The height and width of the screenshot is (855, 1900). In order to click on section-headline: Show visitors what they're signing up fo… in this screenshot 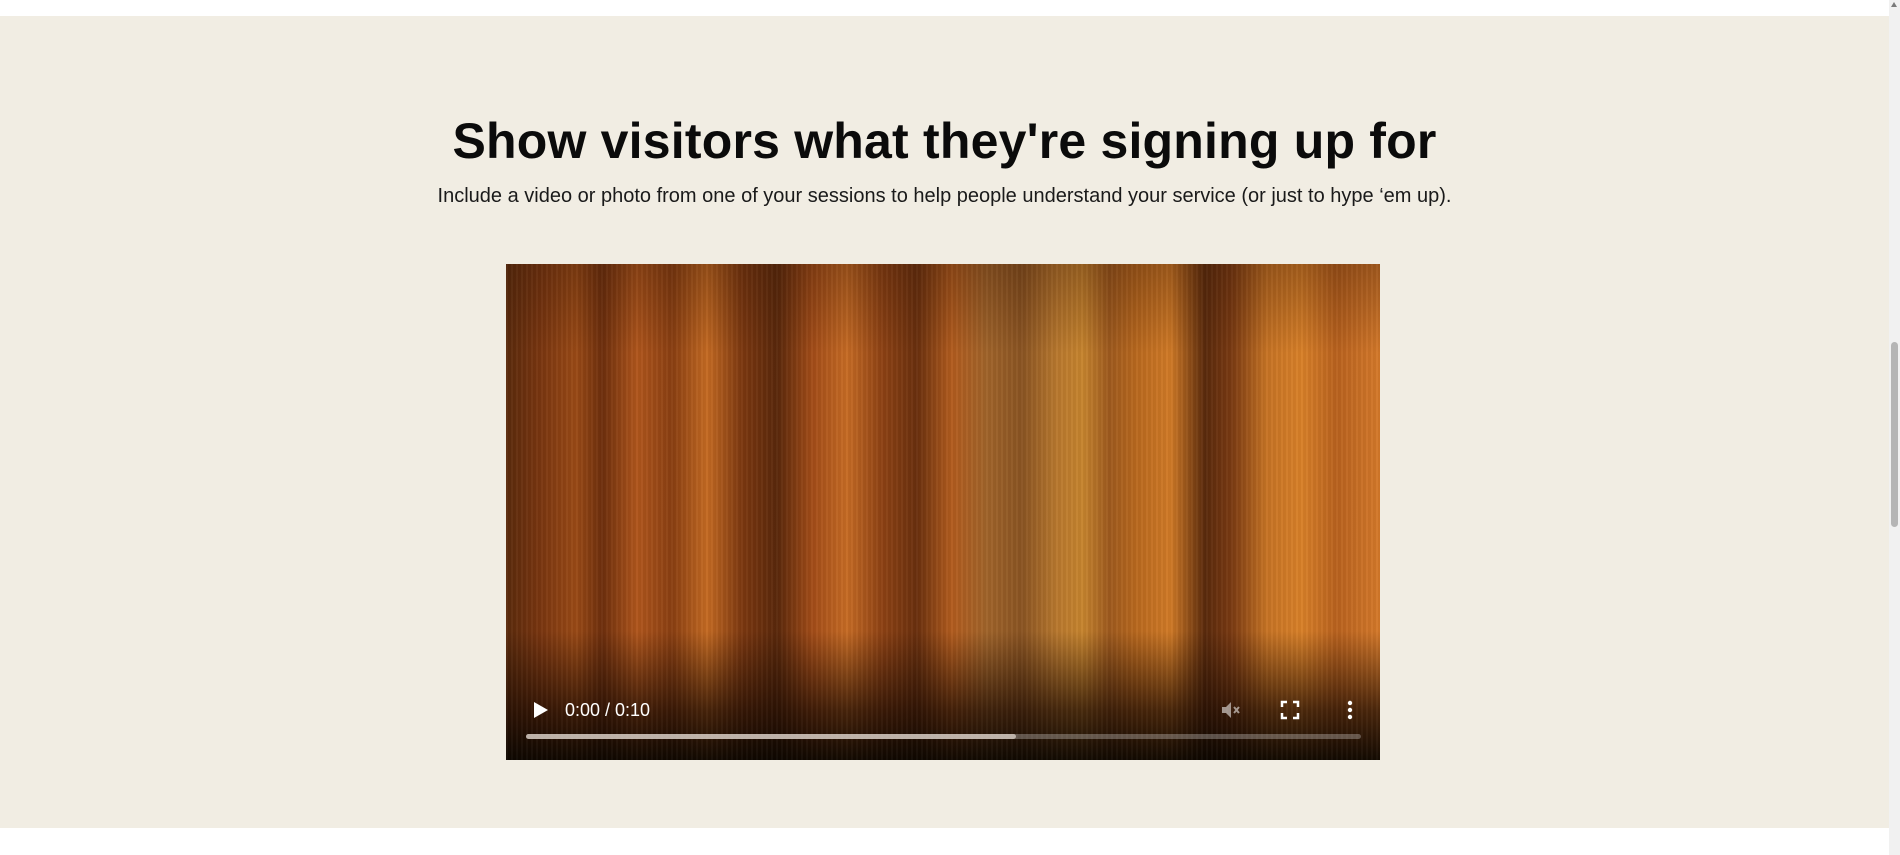, I will do `click(944, 141)`.